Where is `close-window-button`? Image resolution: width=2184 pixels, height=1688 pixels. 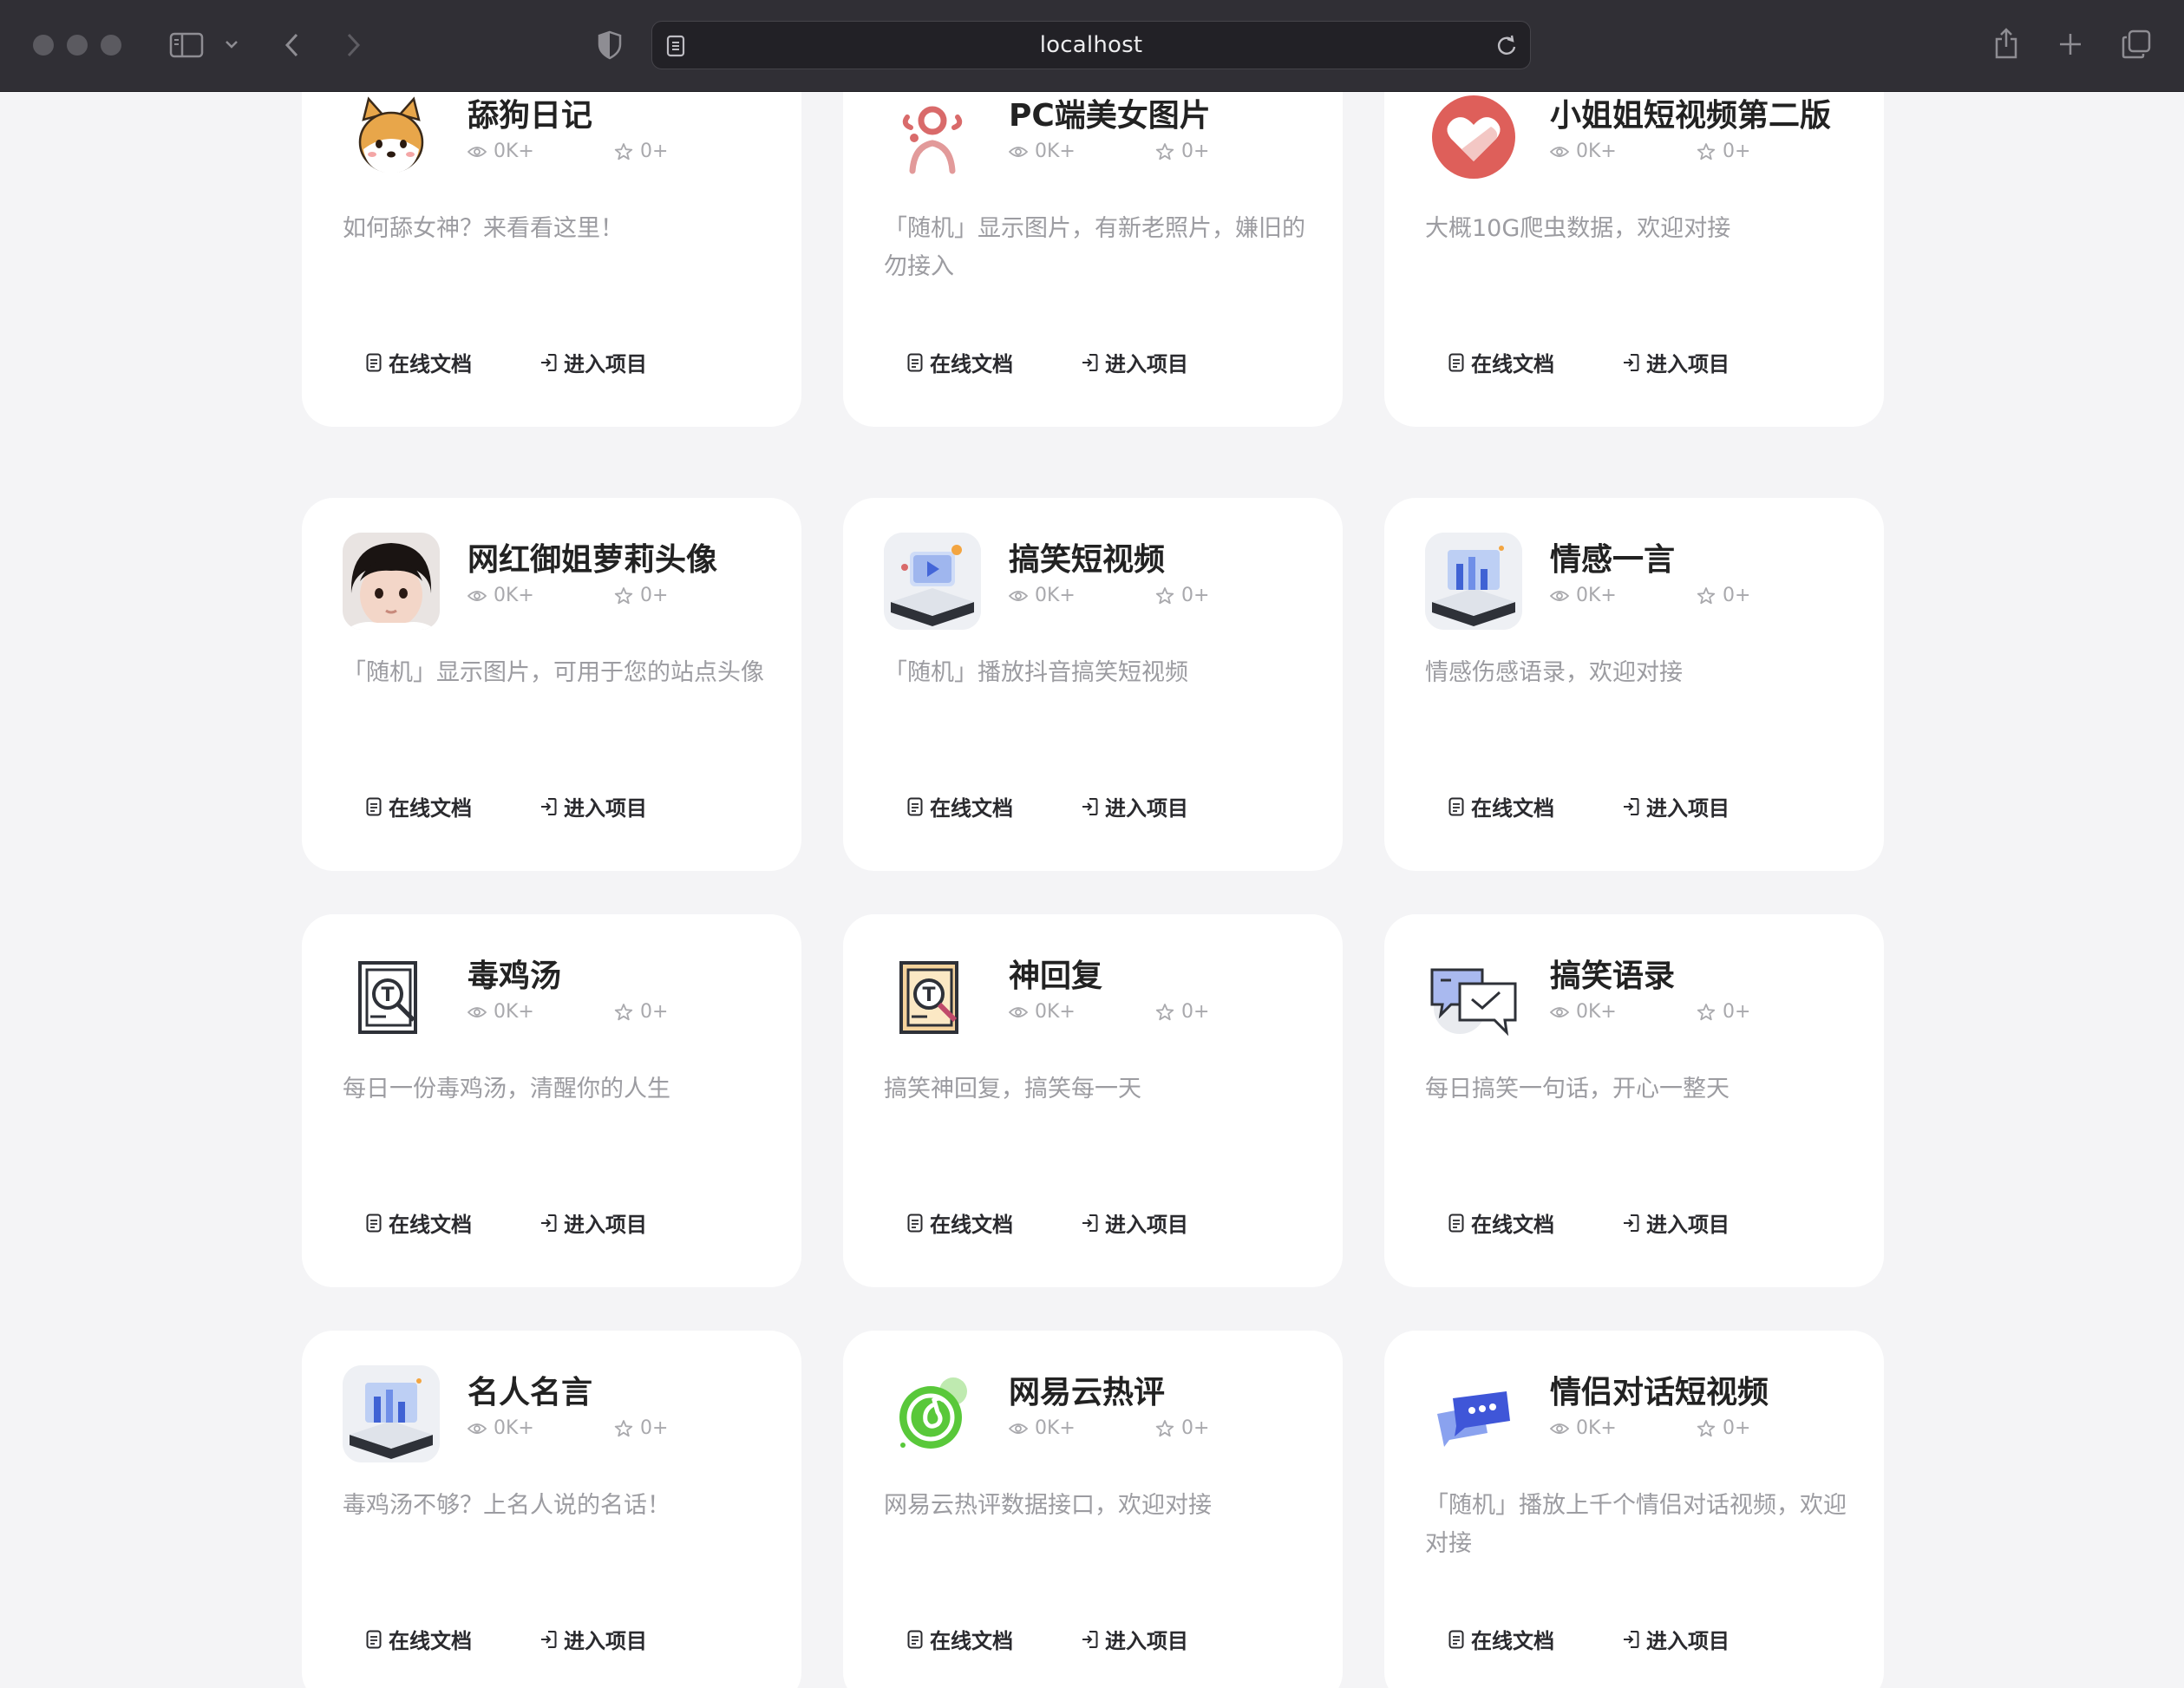 close-window-button is located at coordinates (43, 45).